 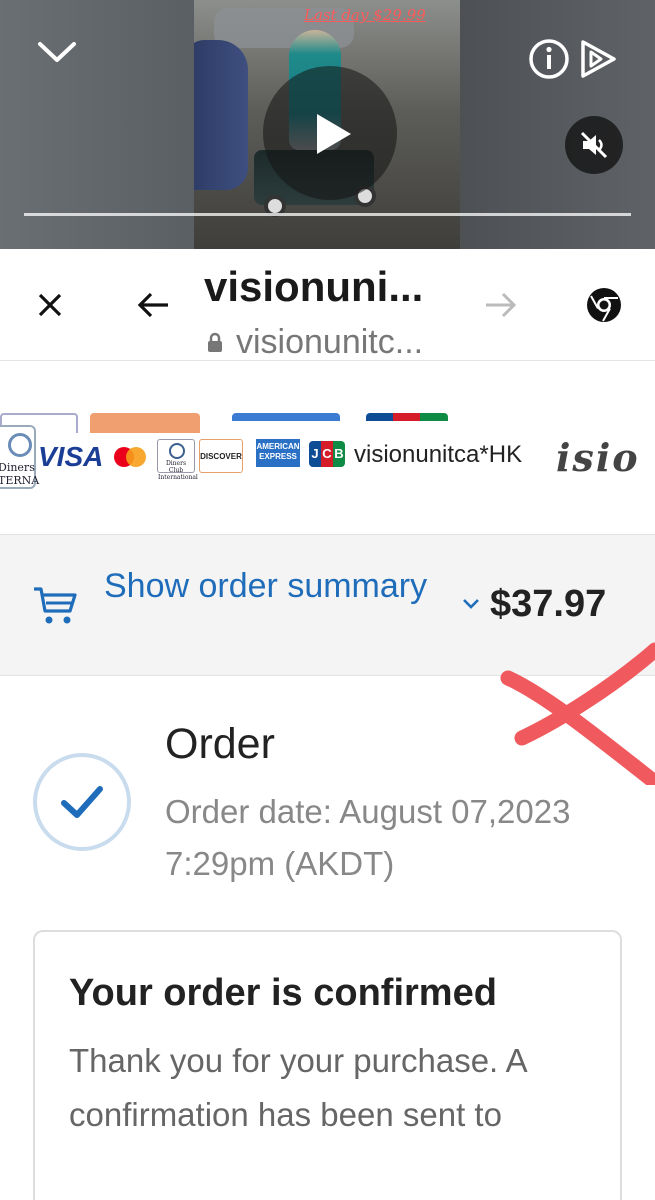 I want to click on order-date: Order date: August 07,2023 7:29pm (AKDT), so click(x=368, y=837).